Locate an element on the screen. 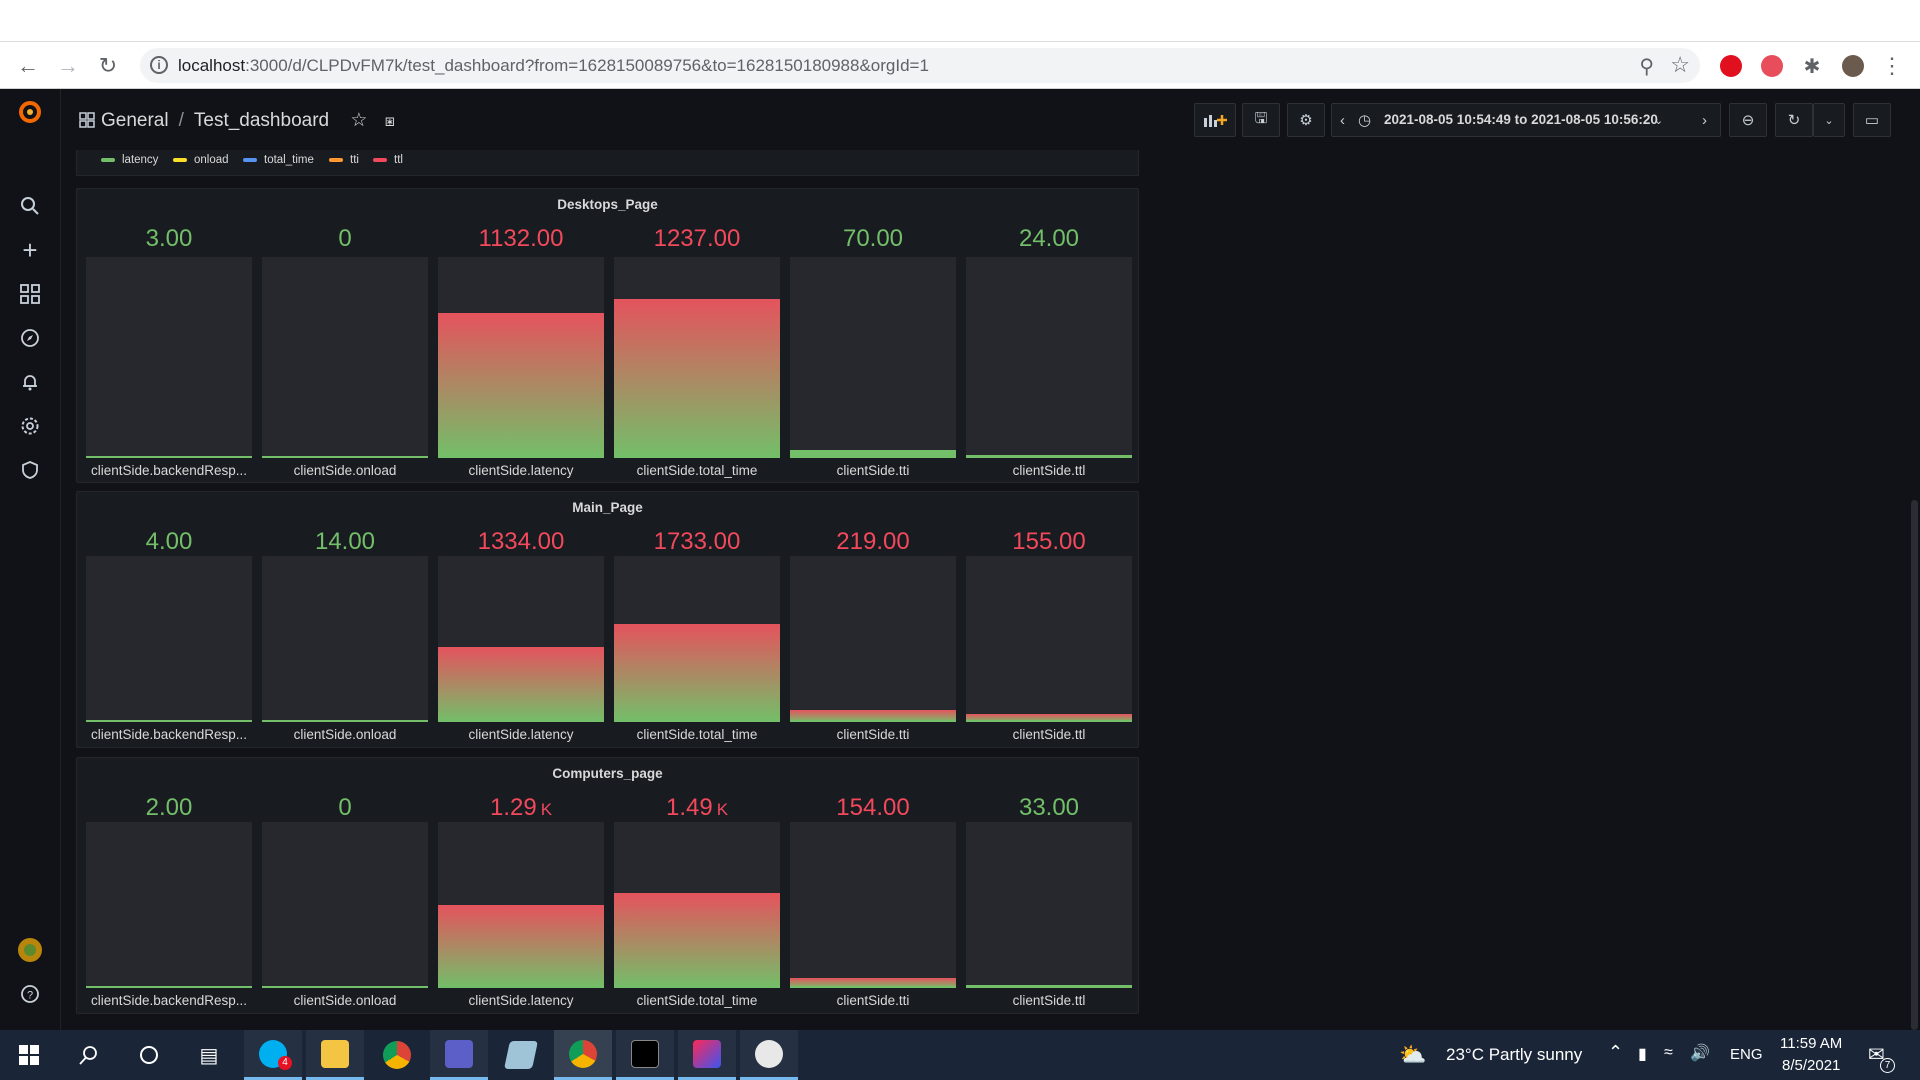 This screenshot has height=1080, width=1920. bar-gauge: 1.29 KclientSide.latency is located at coordinates (521, 885).